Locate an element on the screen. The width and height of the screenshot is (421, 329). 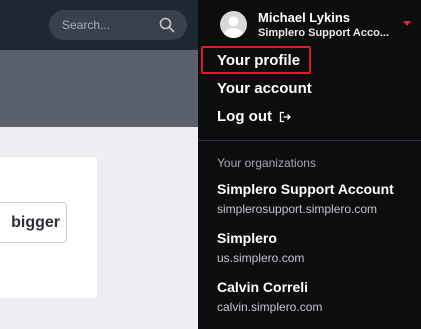
search-icon is located at coordinates (167, 25).